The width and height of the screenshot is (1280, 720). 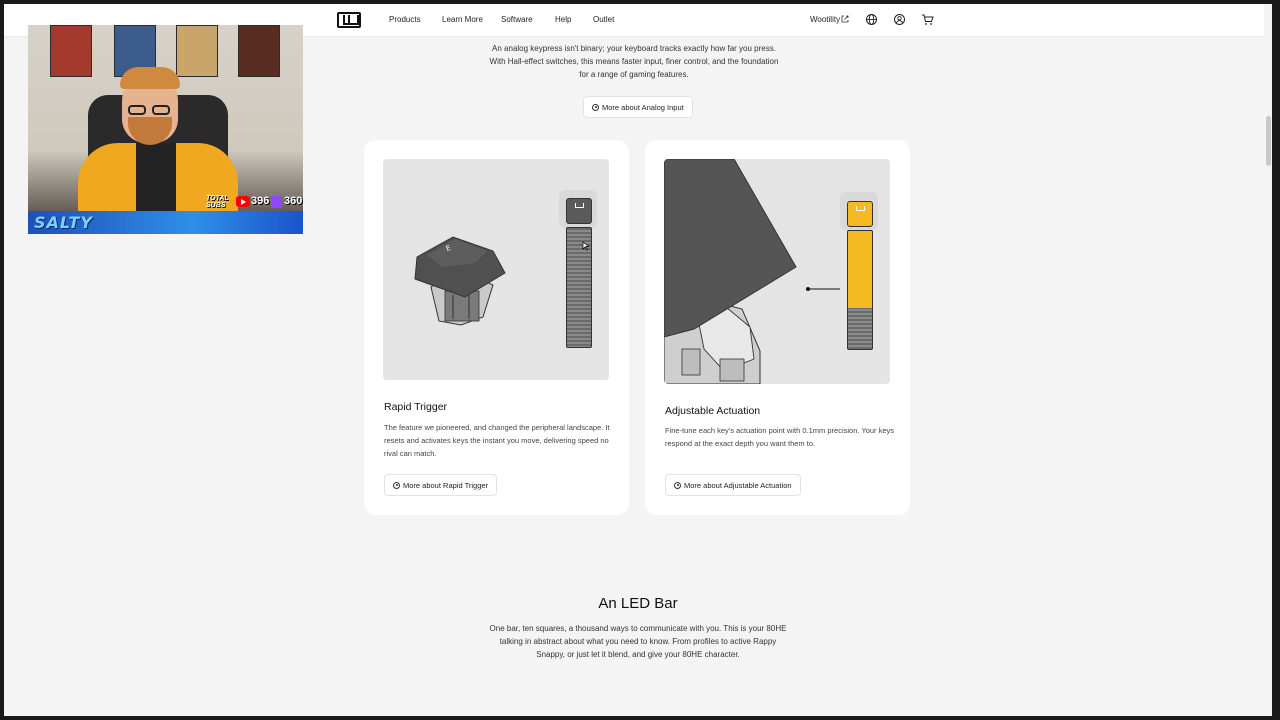 I want to click on wooting-logo, so click(x=349, y=20).